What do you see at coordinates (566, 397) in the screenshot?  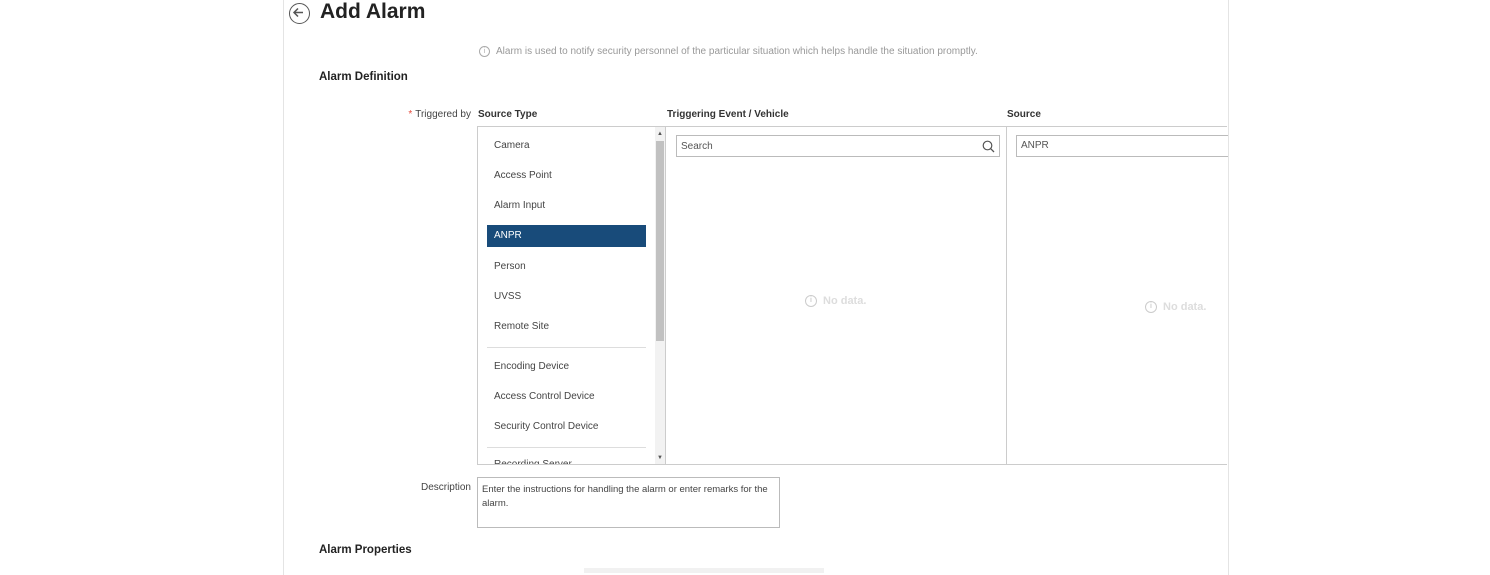 I see `source-type-access-control-device: Access Control Device` at bounding box center [566, 397].